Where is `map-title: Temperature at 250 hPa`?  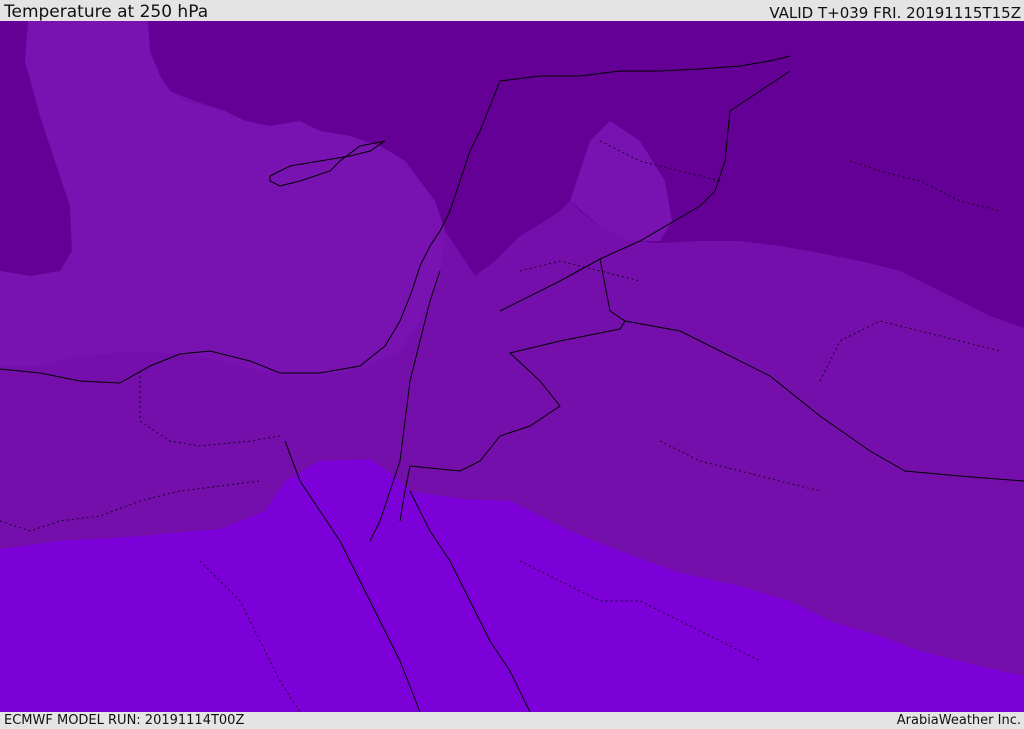
map-title: Temperature at 250 hPa is located at coordinates (106, 12).